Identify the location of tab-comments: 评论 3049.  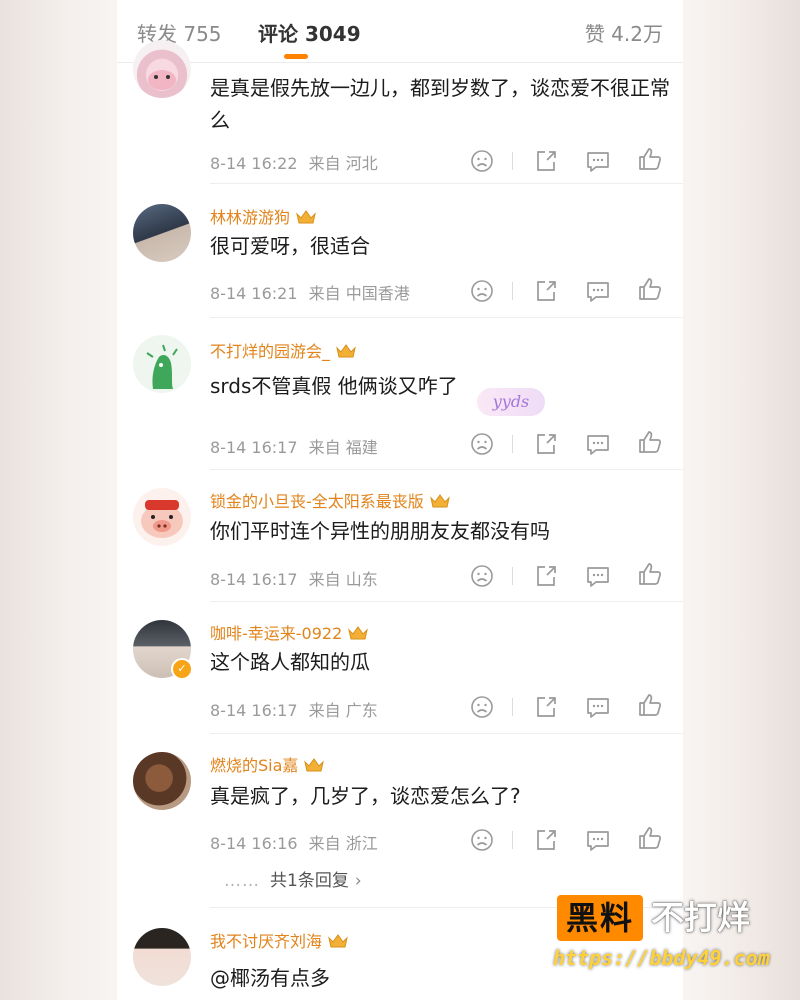
(309, 32).